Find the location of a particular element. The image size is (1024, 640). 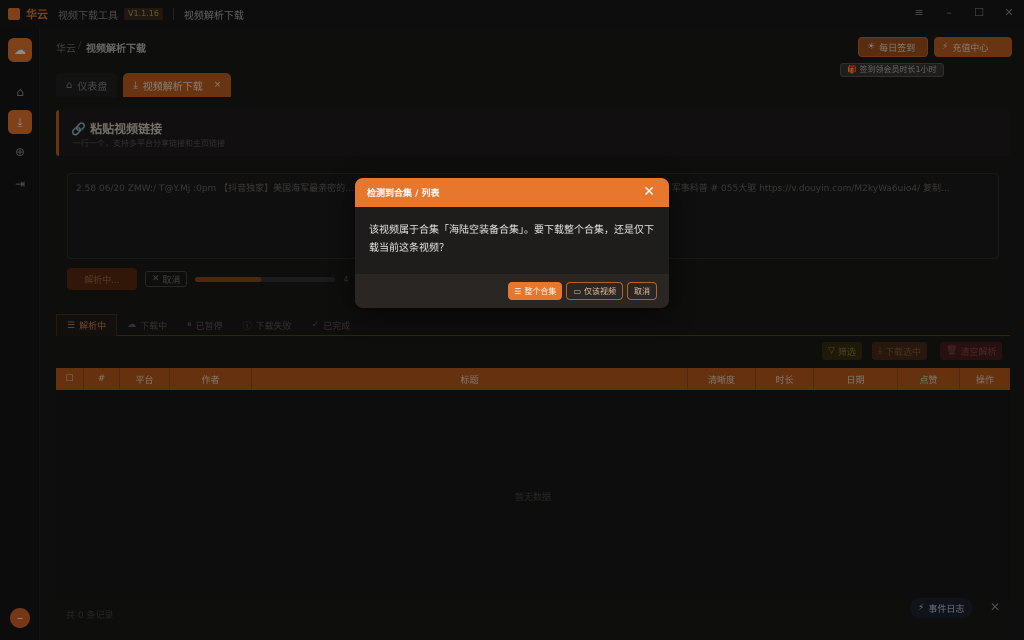

download-all-label: 整个合集 is located at coordinates (540, 291).